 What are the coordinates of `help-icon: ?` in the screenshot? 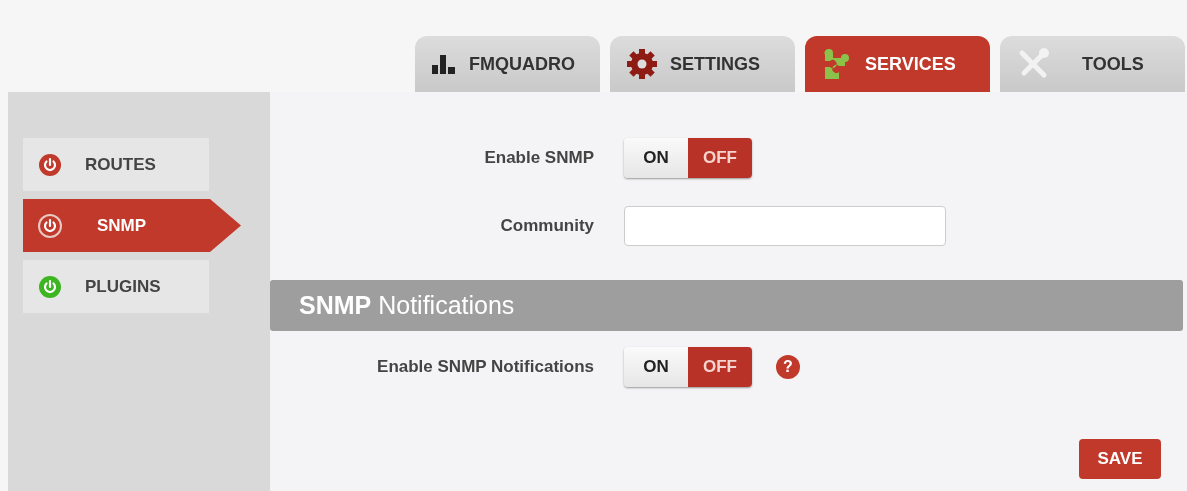 It's located at (788, 367).